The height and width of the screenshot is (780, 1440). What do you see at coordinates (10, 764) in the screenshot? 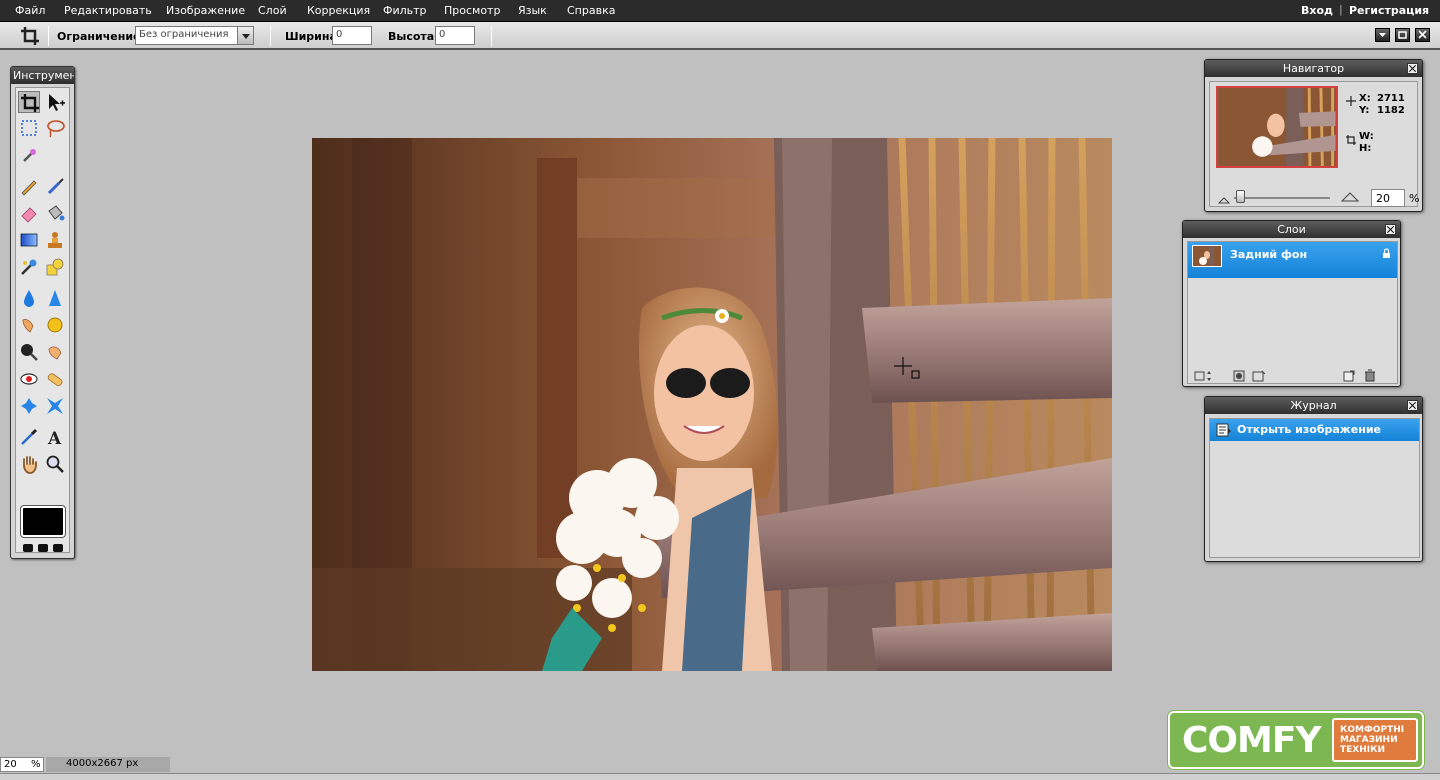
I see `status-zoom-value: 20` at bounding box center [10, 764].